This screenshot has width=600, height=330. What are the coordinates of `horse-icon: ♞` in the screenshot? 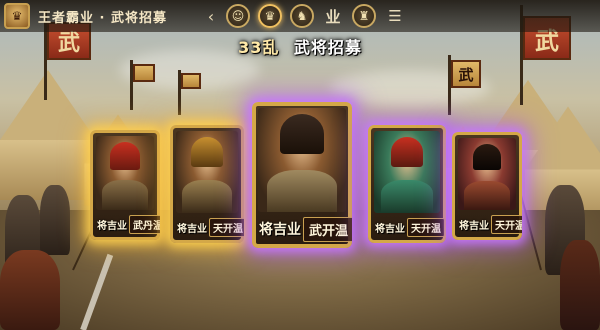 It's located at (302, 16).